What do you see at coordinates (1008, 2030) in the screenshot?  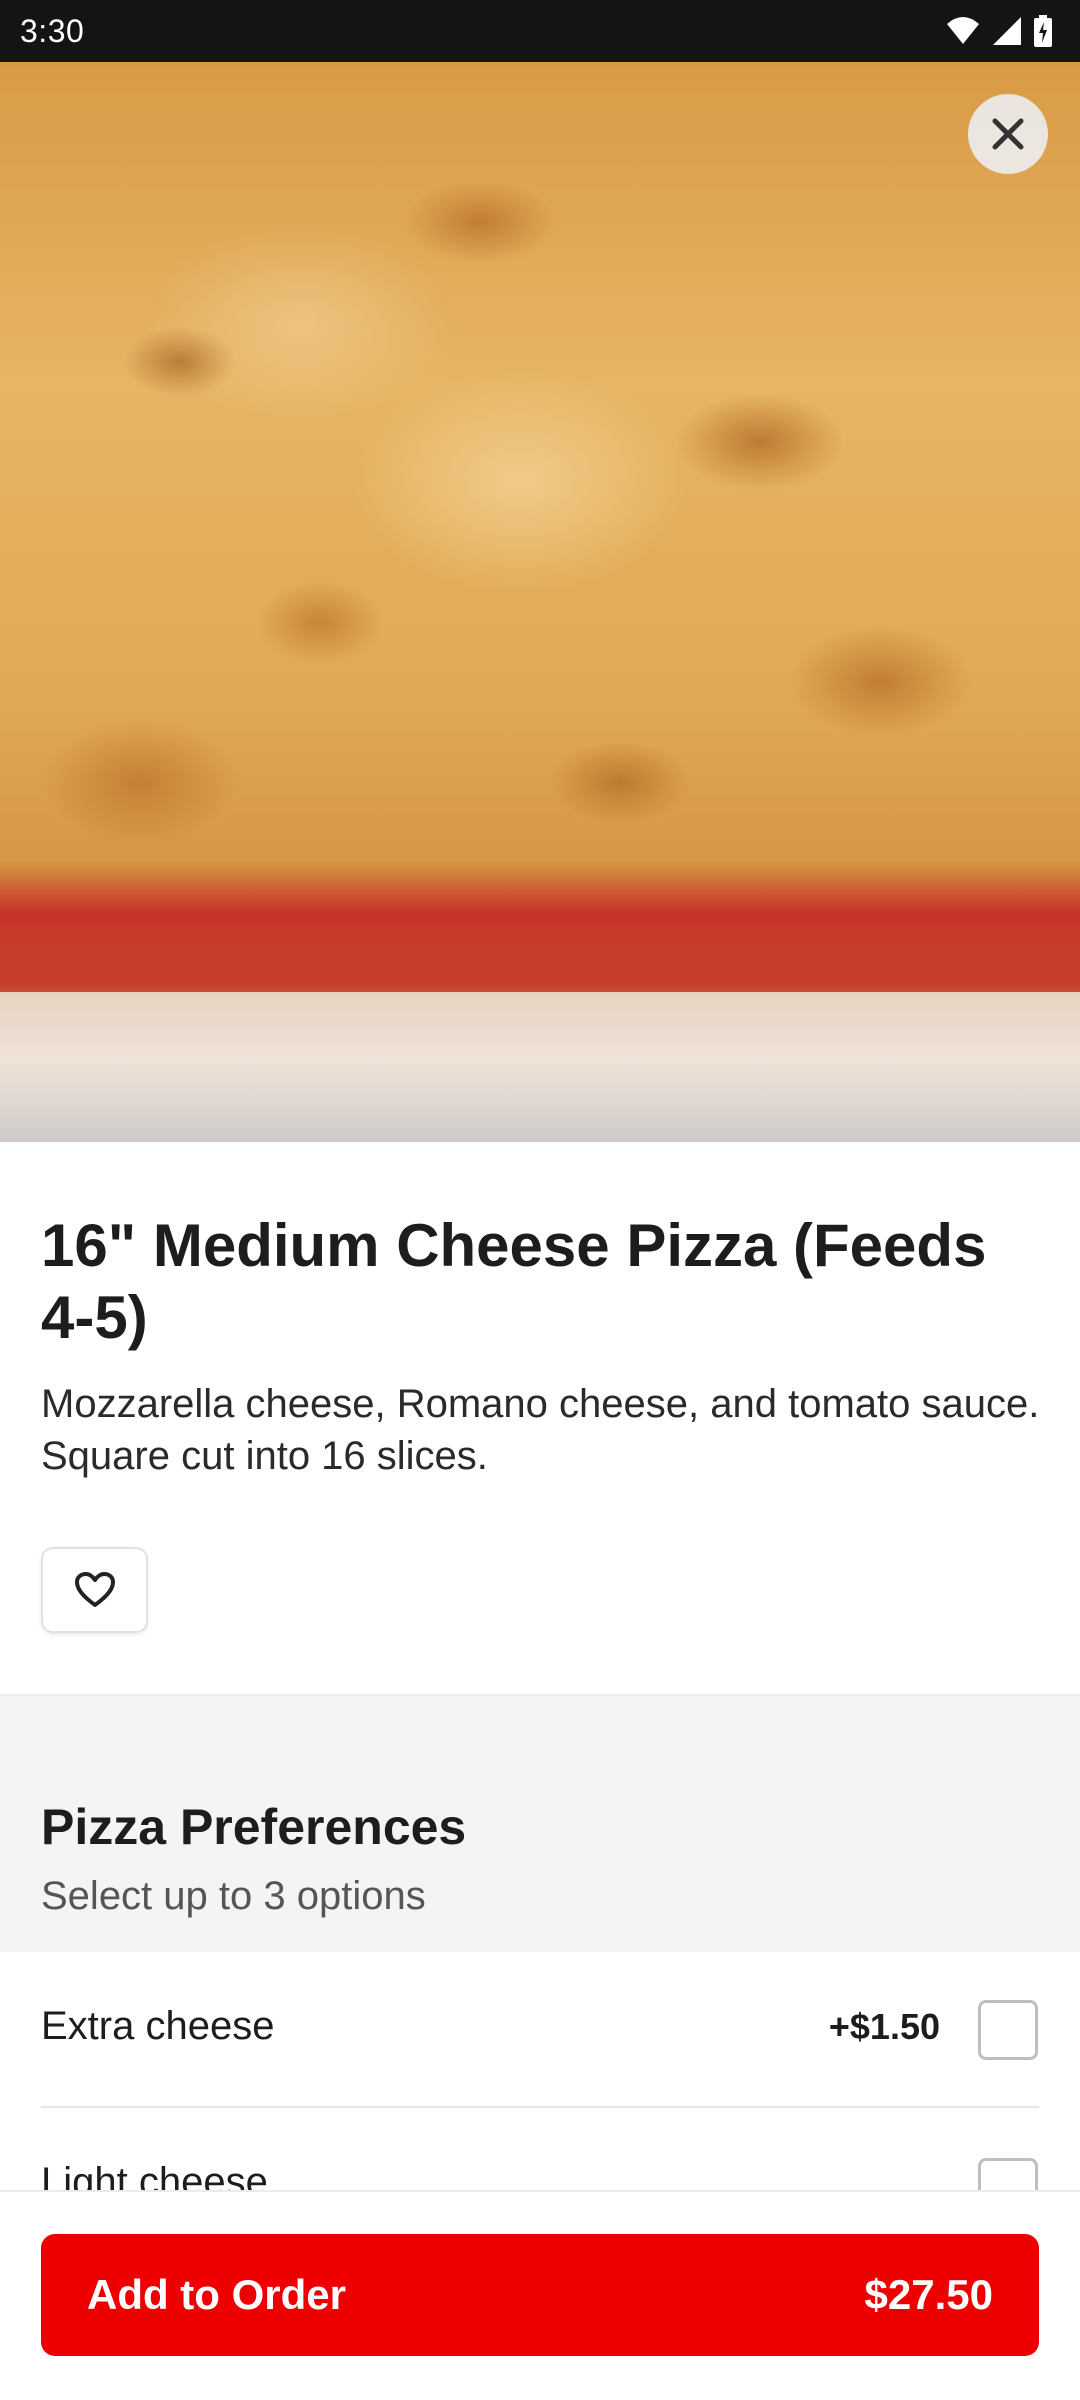 I see `option-checkbox` at bounding box center [1008, 2030].